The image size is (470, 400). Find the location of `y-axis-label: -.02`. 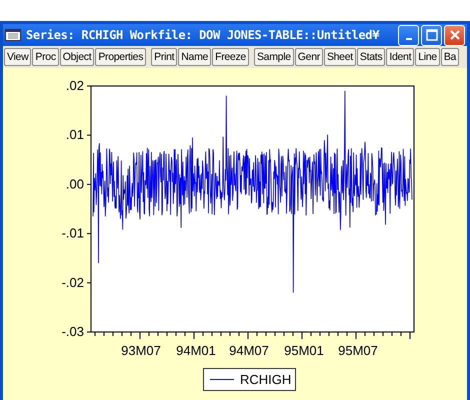

y-axis-label: -.02 is located at coordinates (73, 282).